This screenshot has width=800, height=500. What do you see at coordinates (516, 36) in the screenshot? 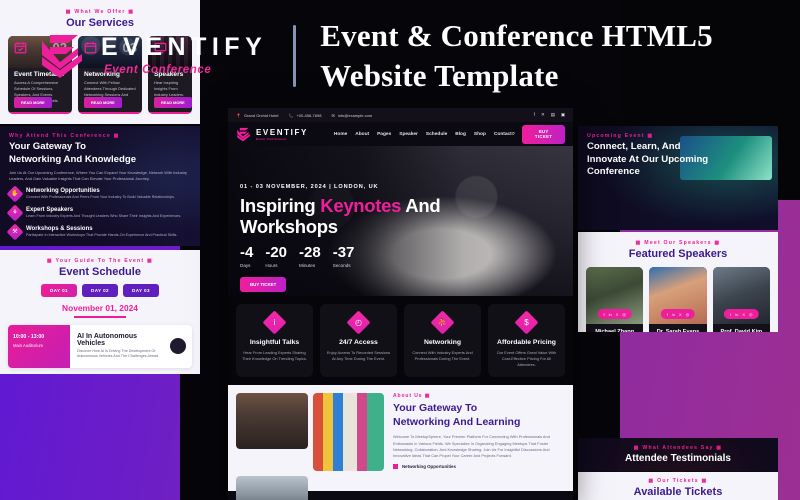
I see `page-title-line1: Event & Conference HTML5` at bounding box center [516, 36].